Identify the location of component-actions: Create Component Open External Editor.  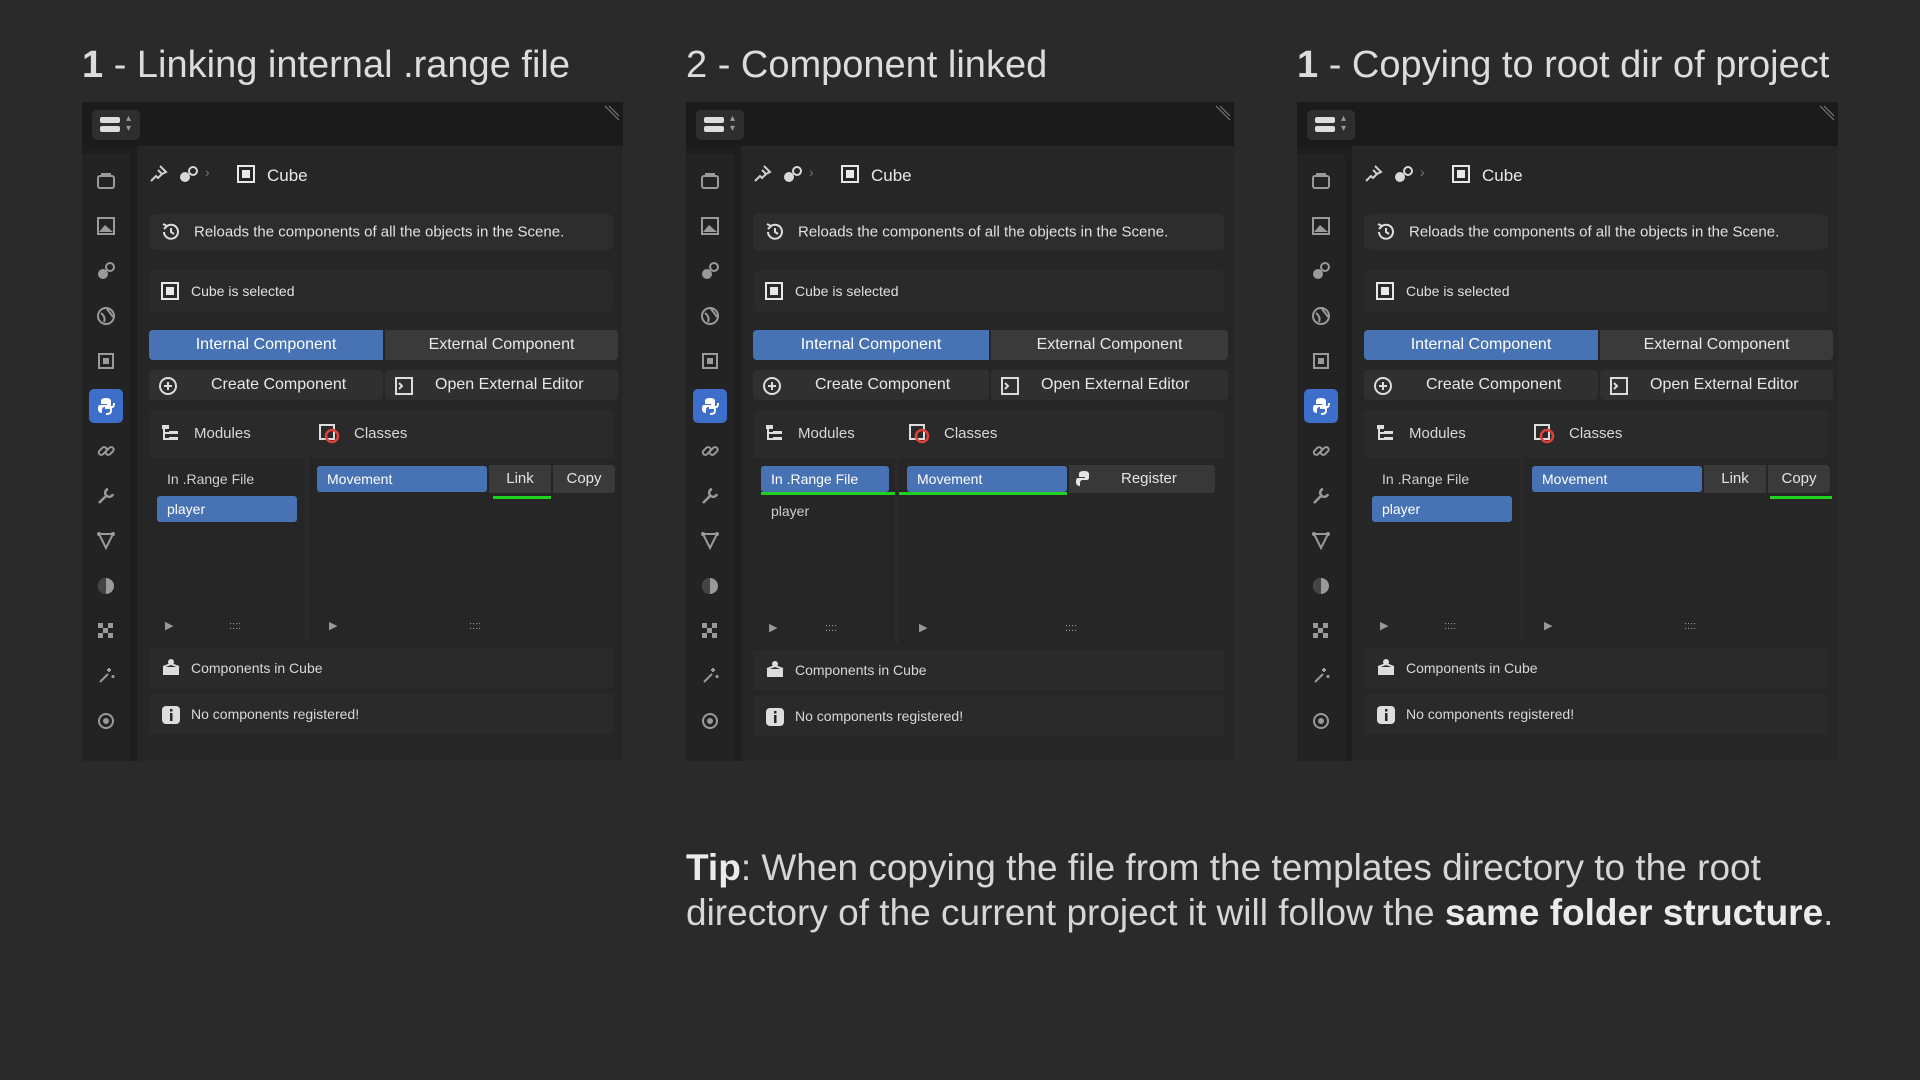
(383, 385).